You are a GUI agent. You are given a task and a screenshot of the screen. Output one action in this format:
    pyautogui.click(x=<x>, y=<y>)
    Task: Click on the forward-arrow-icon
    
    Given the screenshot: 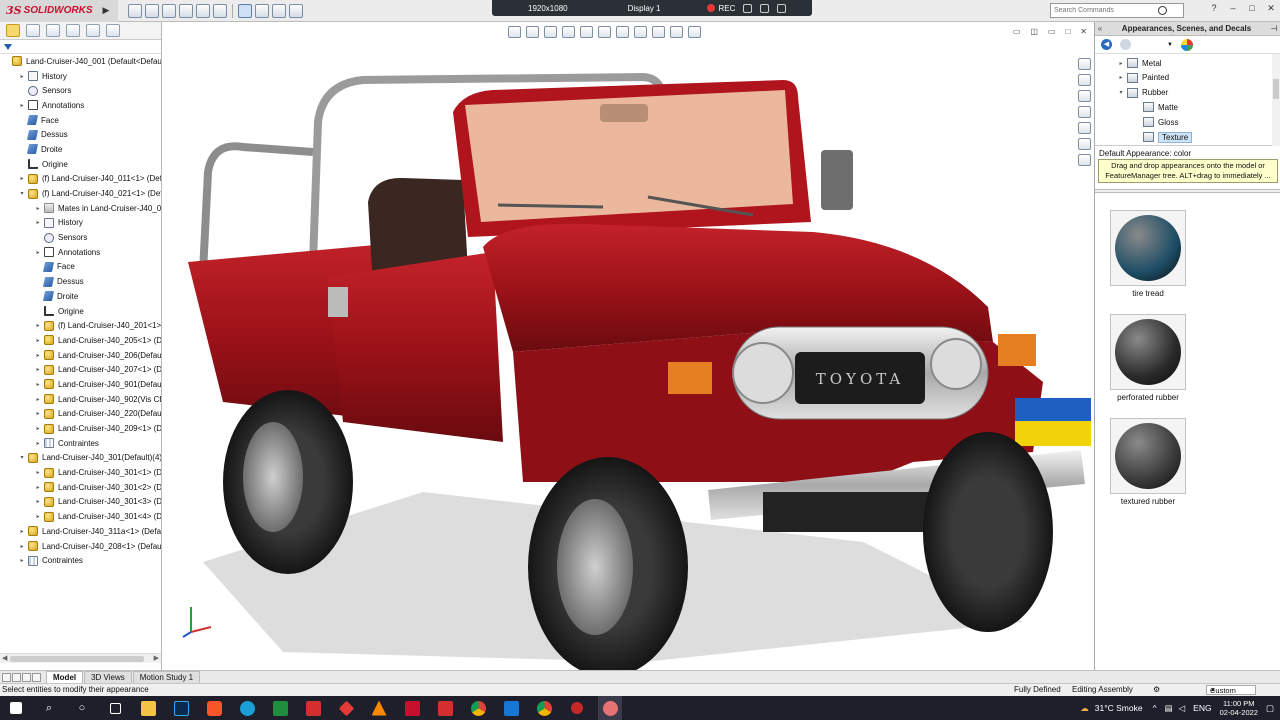 What is the action you would take?
    pyautogui.click(x=1125, y=44)
    